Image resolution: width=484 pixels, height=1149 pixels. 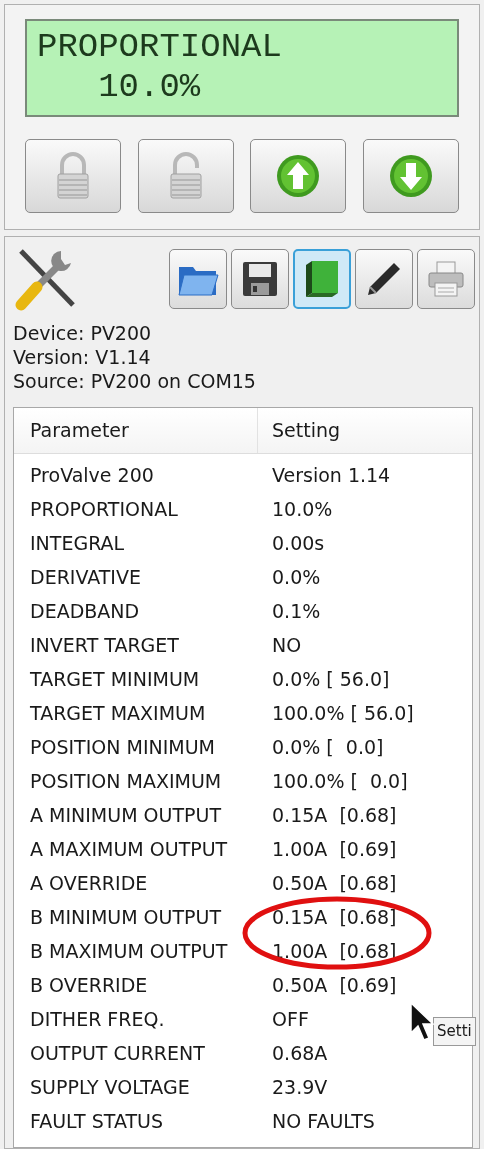 I want to click on parameter-cell-text: POSITION MINIMUM, so click(x=122, y=747).